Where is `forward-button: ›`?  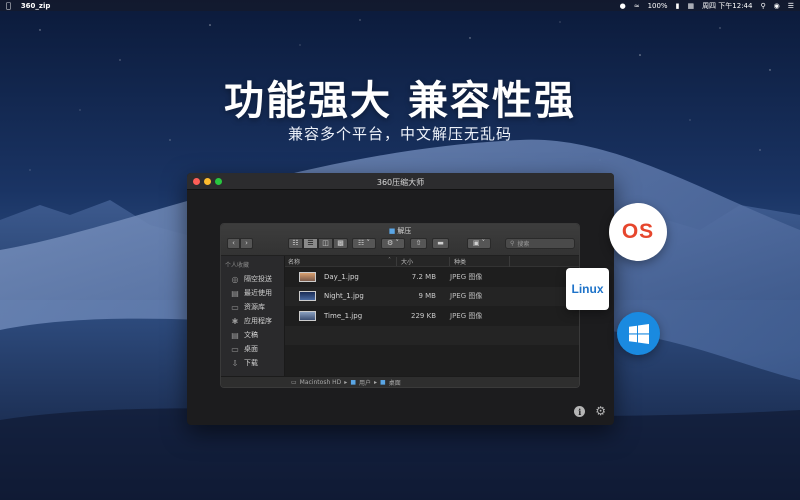 forward-button: › is located at coordinates (246, 243).